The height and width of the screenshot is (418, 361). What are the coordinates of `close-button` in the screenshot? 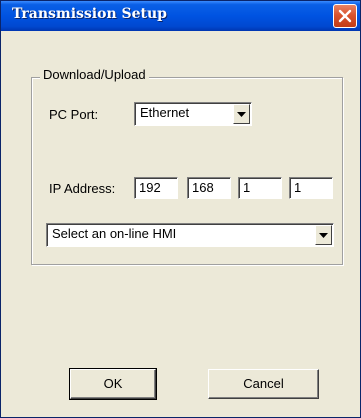 It's located at (345, 16).